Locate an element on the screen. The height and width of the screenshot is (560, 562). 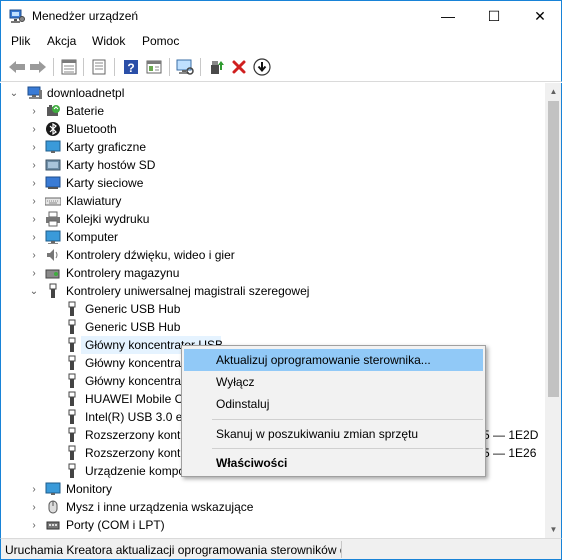
properties-view-icon is located at coordinates (69, 67).